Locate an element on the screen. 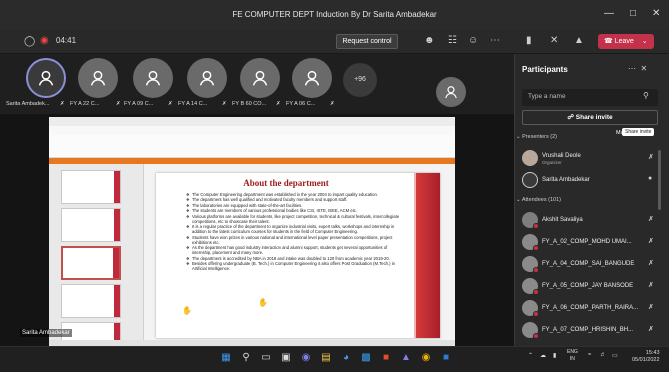 Image resolution: width=669 pixels, height=372 pixels. teams-icon: ▲ is located at coordinates (406, 358).